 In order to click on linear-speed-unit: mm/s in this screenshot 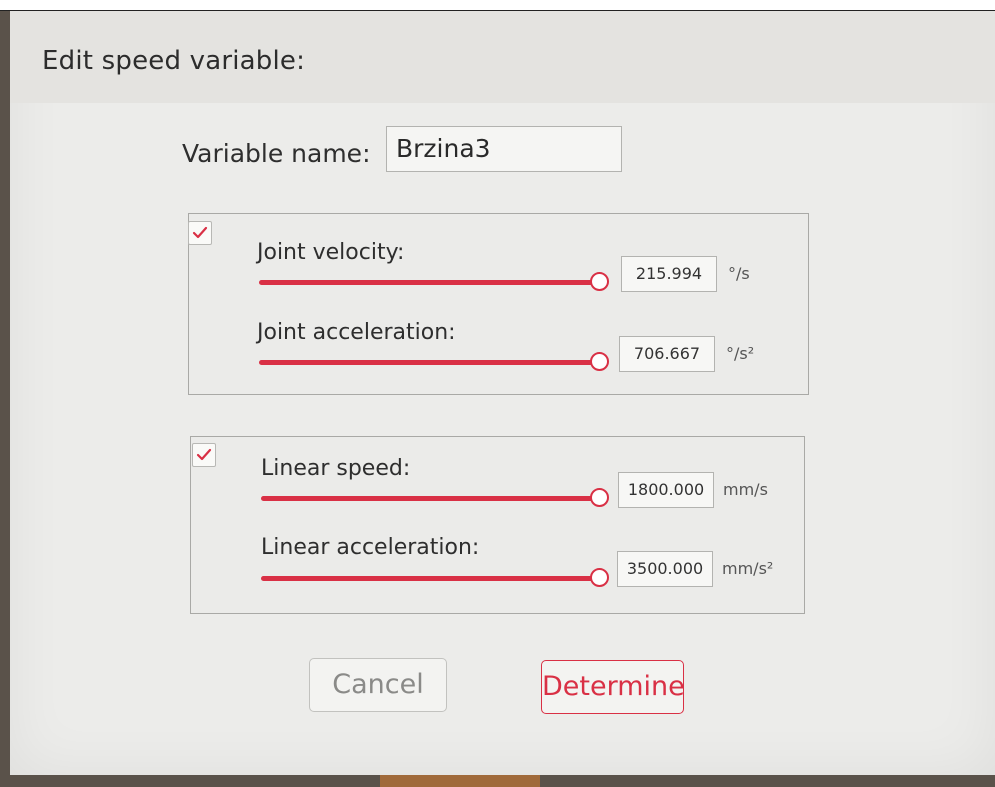, I will do `click(745, 489)`.